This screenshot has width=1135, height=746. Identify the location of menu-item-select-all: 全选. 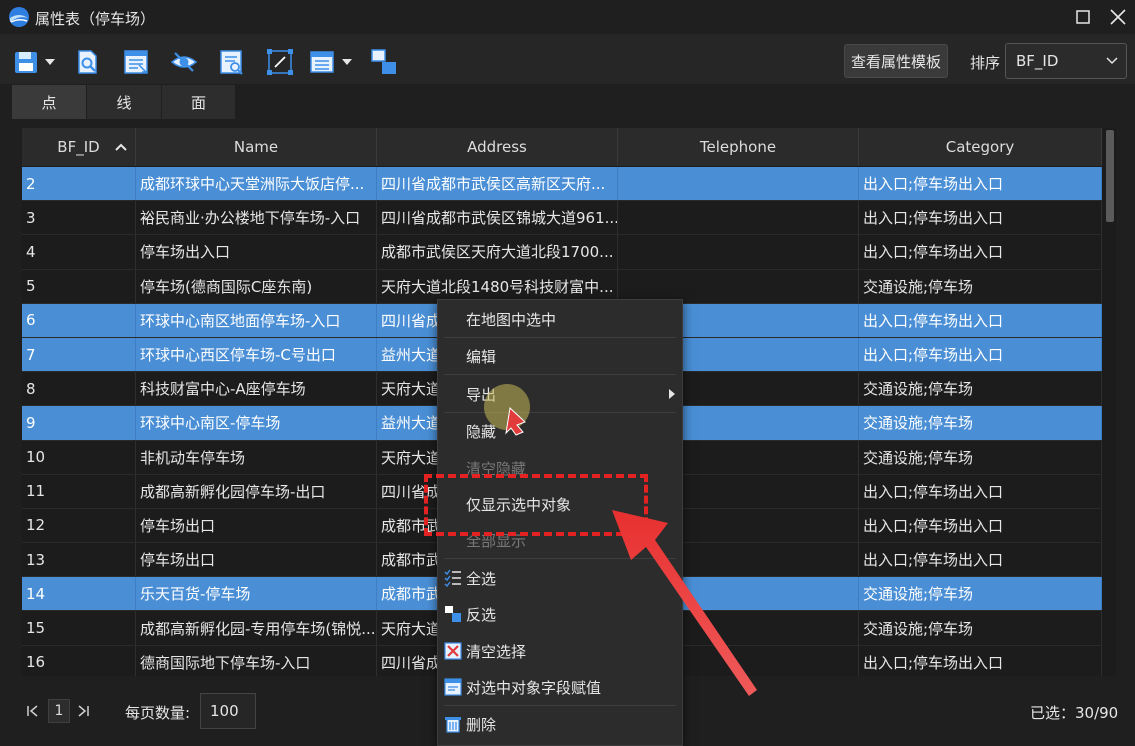
(560, 578).